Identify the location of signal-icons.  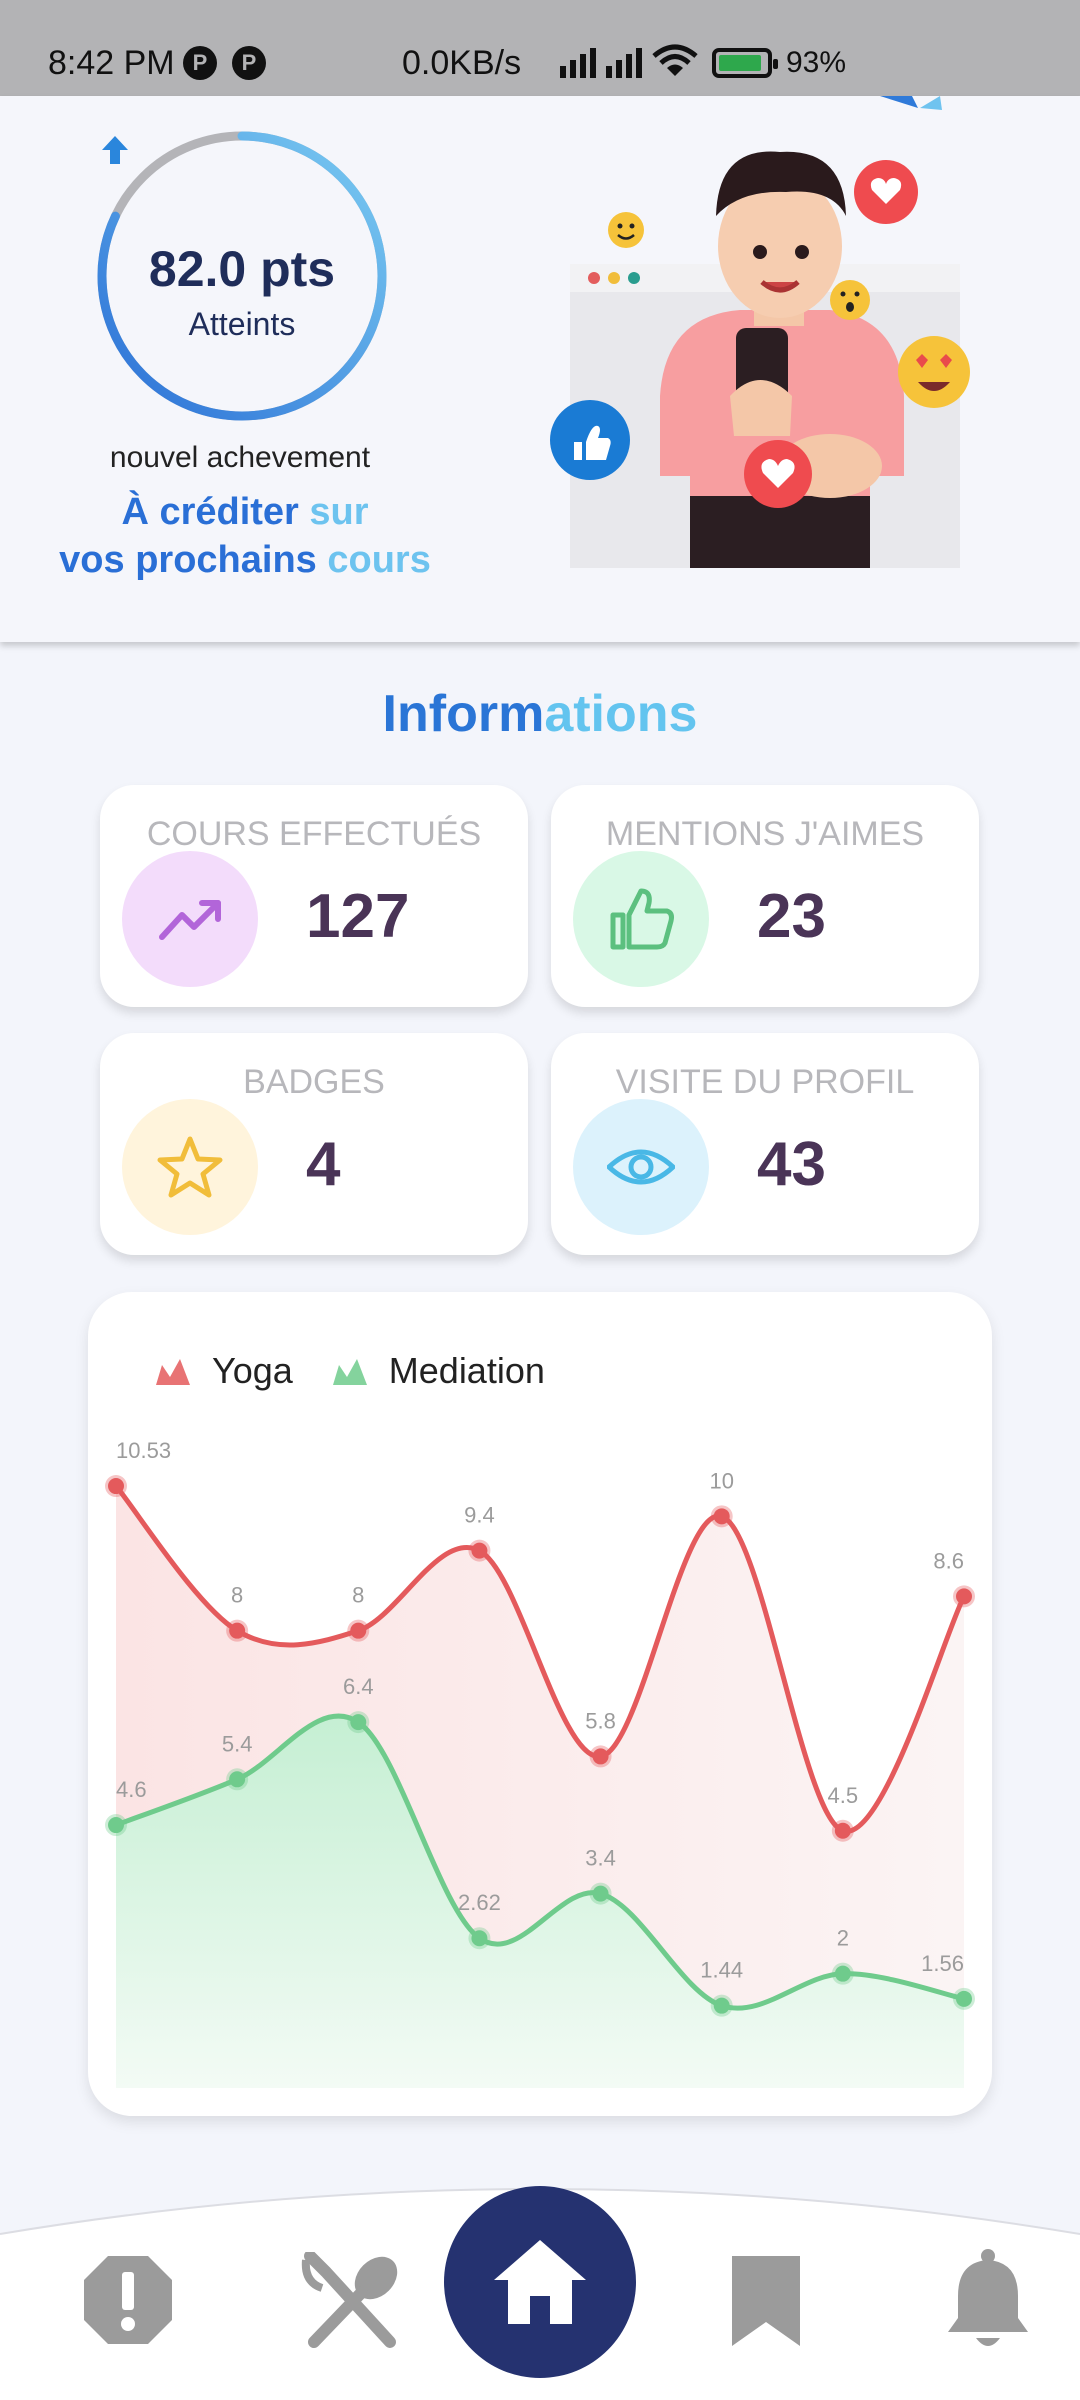
(629, 61).